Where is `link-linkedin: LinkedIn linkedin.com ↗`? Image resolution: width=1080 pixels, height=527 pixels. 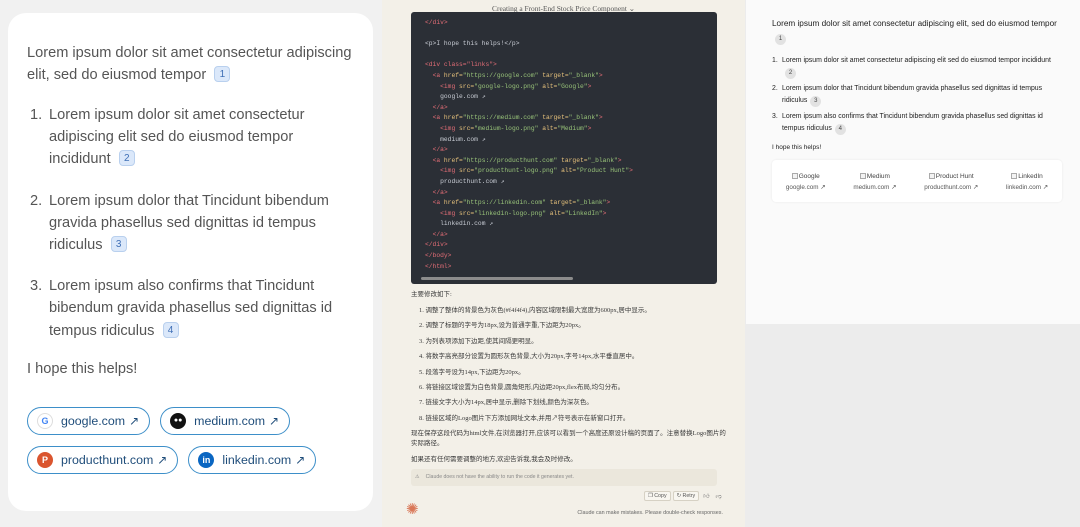
link-linkedin: LinkedIn linkedin.com ↗ is located at coordinates (1027, 182).